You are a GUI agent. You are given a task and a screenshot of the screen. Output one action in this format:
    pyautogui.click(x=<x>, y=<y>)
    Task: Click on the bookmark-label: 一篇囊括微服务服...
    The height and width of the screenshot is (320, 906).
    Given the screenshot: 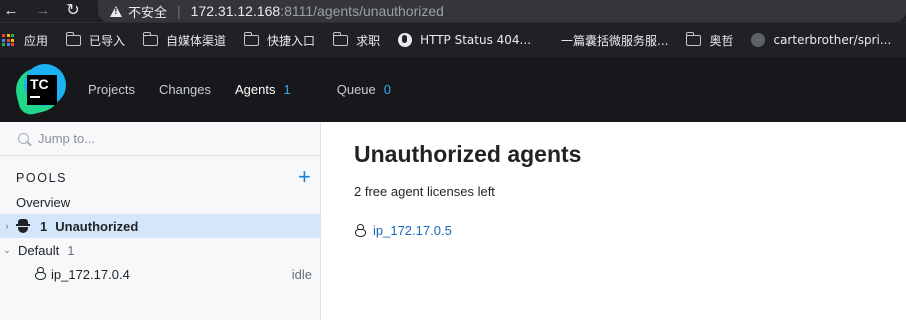 What is the action you would take?
    pyautogui.click(x=615, y=40)
    